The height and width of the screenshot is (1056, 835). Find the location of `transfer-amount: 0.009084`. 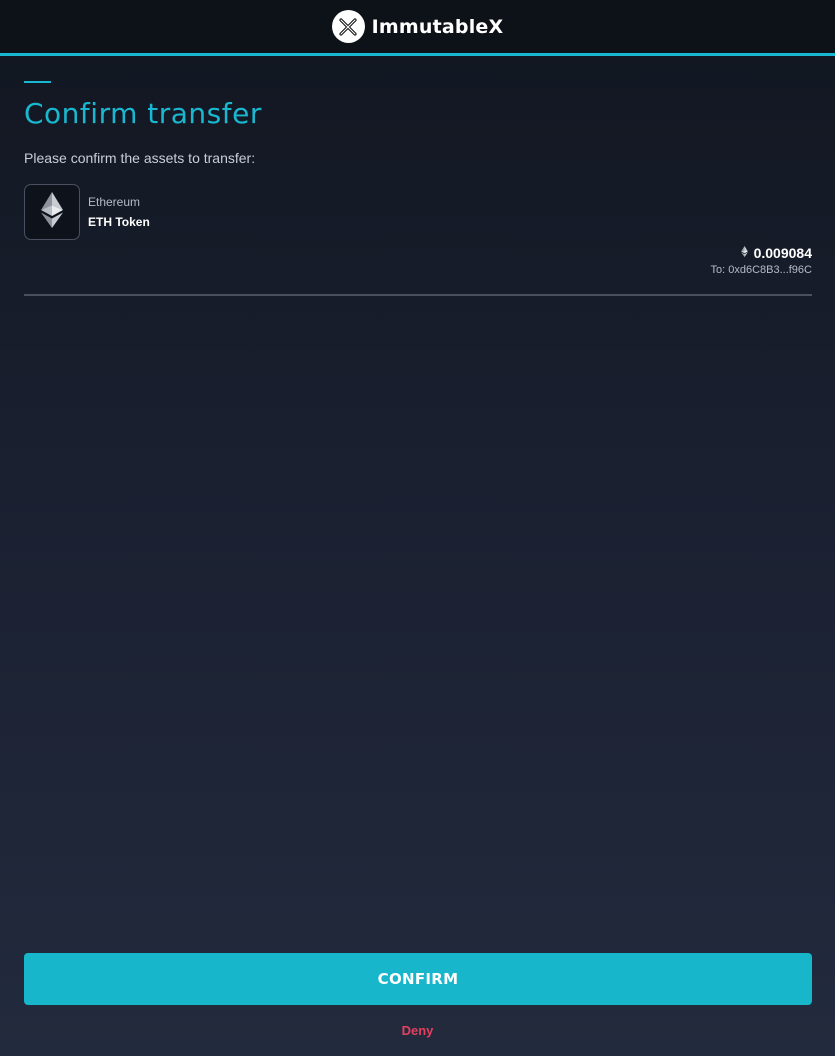

transfer-amount: 0.009084 is located at coordinates (776, 253).